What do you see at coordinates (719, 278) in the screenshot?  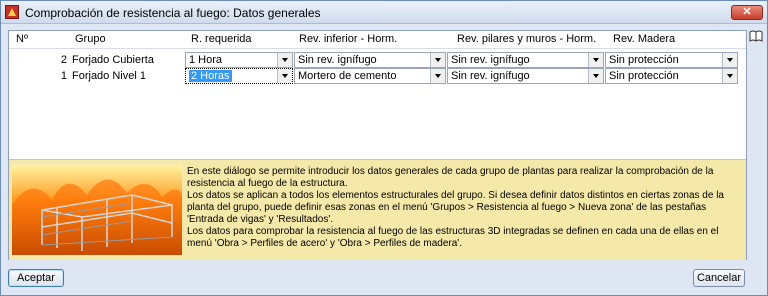 I see `cancel-button: Cancelar` at bounding box center [719, 278].